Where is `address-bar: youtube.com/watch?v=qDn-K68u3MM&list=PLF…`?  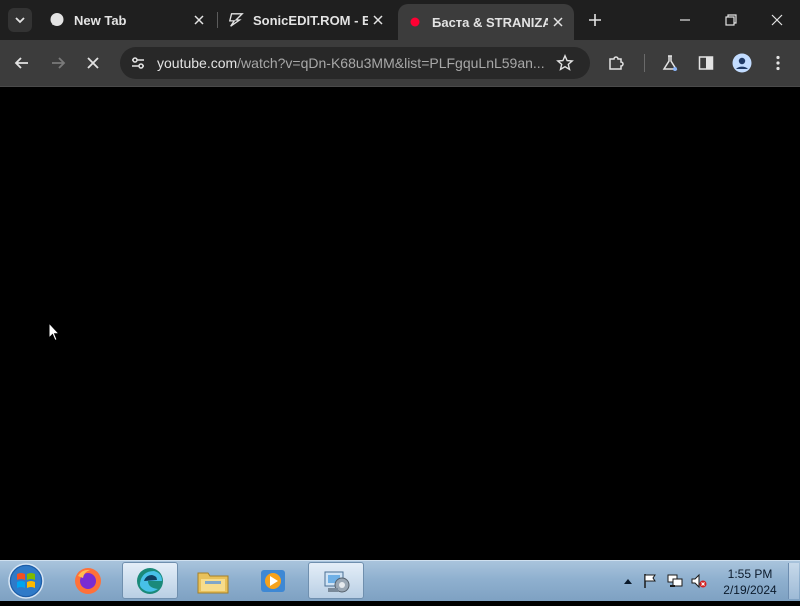
address-bar: youtube.com/watch?v=qDn-K68u3MM&list=PLF… is located at coordinates (355, 63).